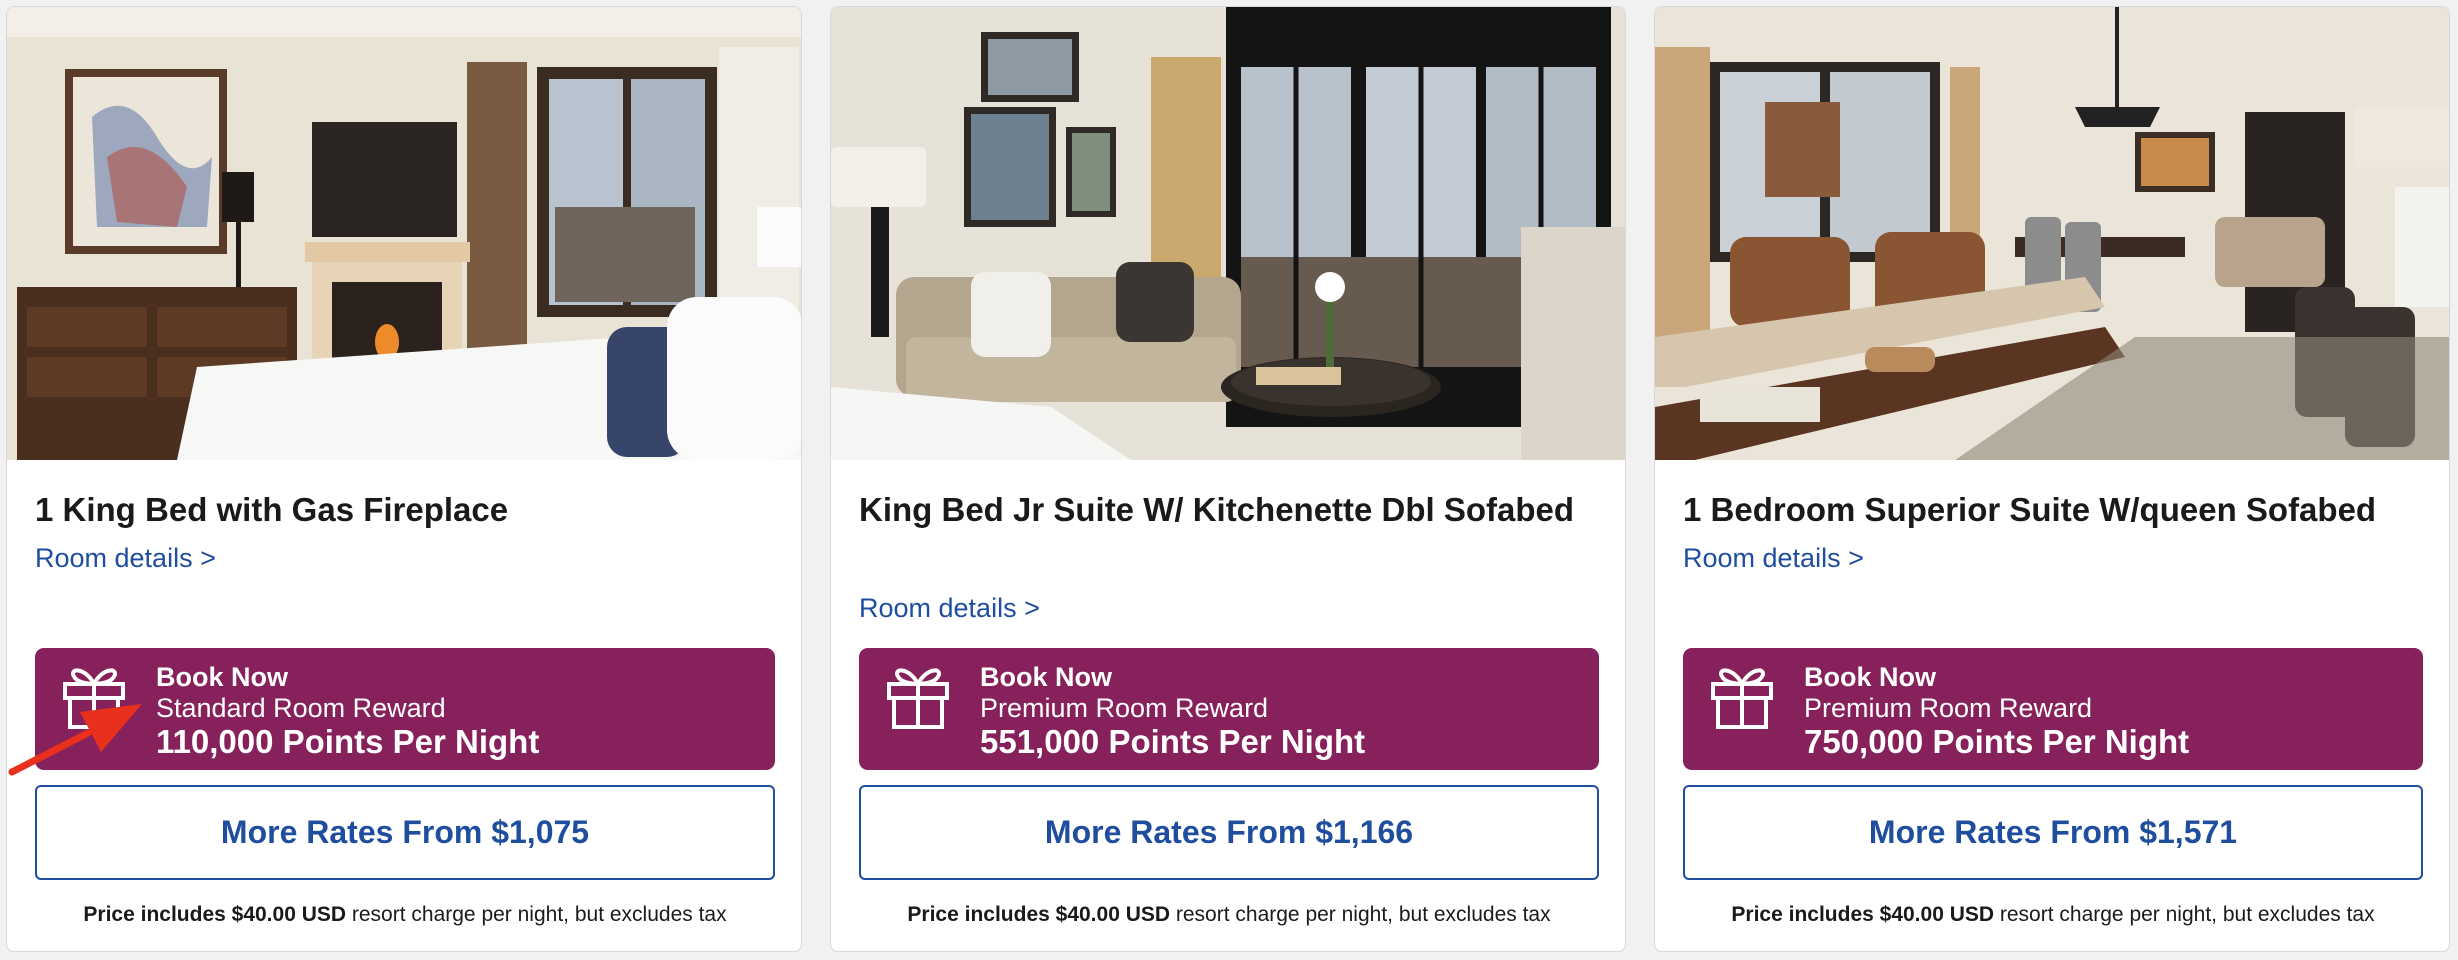 Image resolution: width=2458 pixels, height=960 pixels. I want to click on room-title: 1 King Bed with Gas Fireplace, so click(272, 509).